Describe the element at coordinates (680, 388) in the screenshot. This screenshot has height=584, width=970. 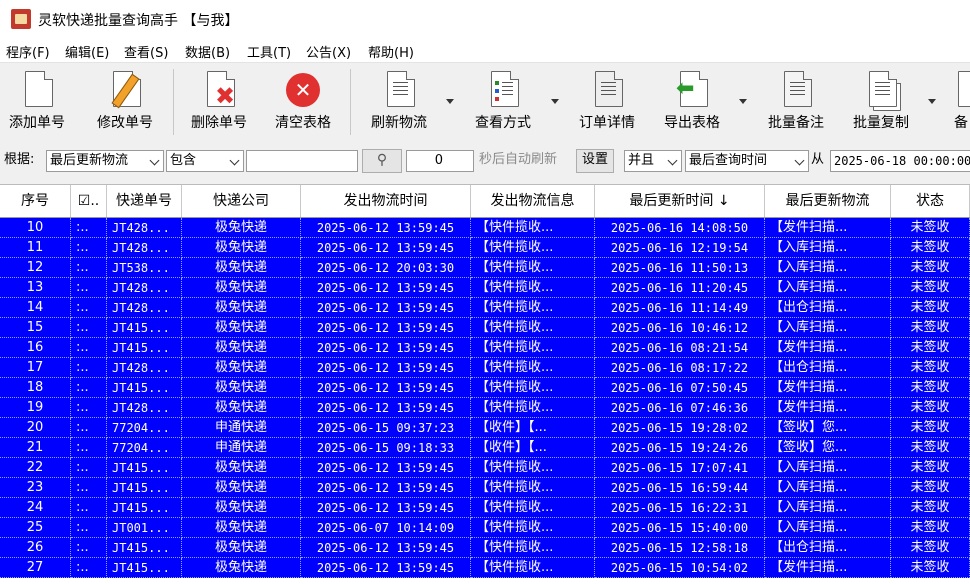
I see `cell-update-time: 2025-06-16 07:50:45` at that location.